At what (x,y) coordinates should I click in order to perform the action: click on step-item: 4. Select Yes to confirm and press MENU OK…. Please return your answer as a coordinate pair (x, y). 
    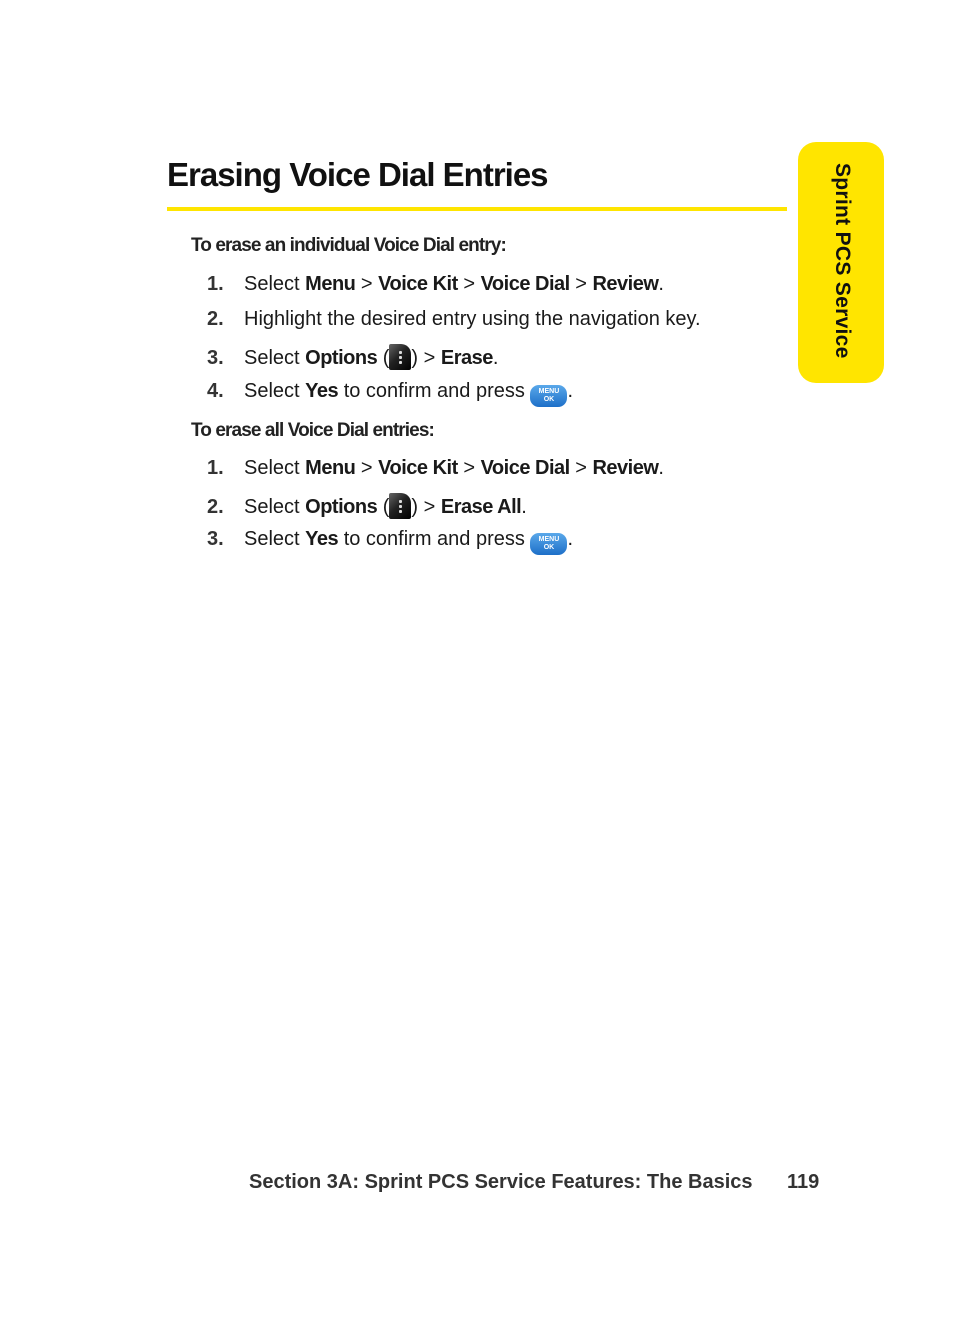
    Looking at the image, I should click on (390, 393).